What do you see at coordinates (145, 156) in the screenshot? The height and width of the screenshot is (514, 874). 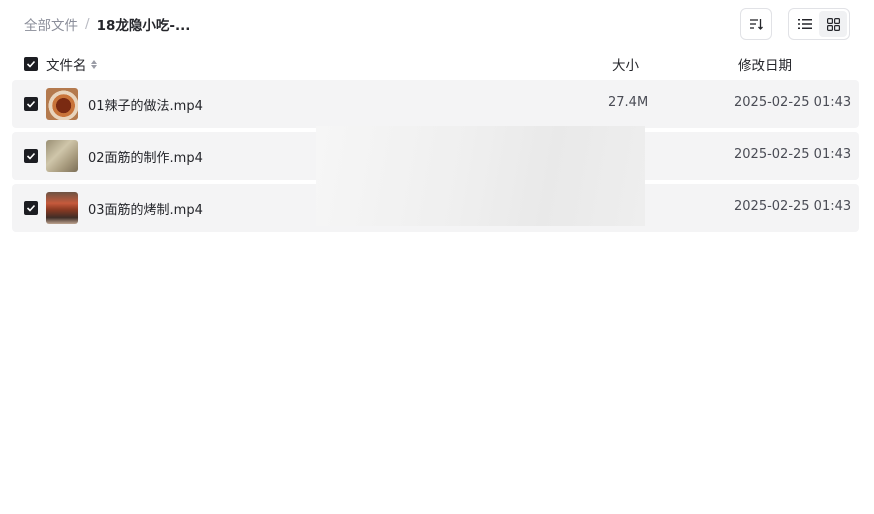 I see `file-name: 02面筋的制作.mp4` at bounding box center [145, 156].